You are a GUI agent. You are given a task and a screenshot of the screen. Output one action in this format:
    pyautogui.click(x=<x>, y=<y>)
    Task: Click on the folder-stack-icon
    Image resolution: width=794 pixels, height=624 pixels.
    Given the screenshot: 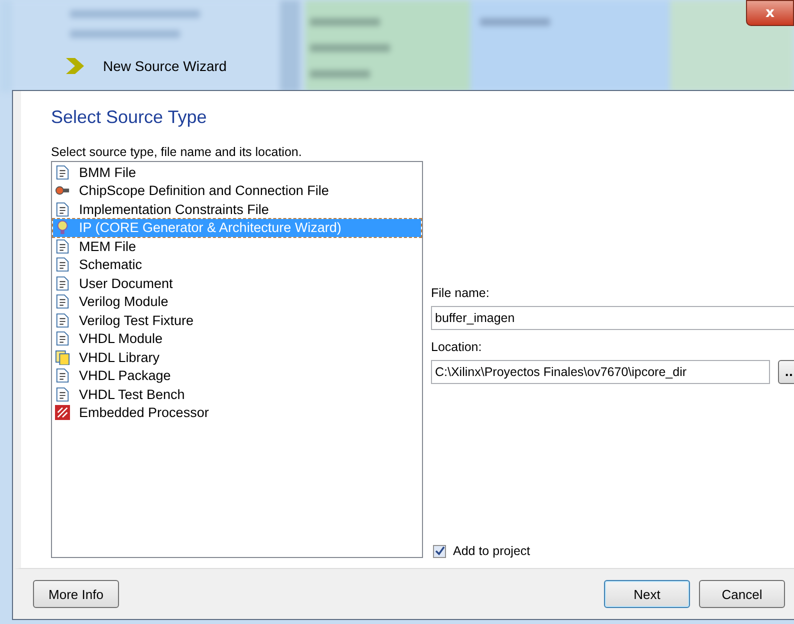 What is the action you would take?
    pyautogui.click(x=62, y=357)
    